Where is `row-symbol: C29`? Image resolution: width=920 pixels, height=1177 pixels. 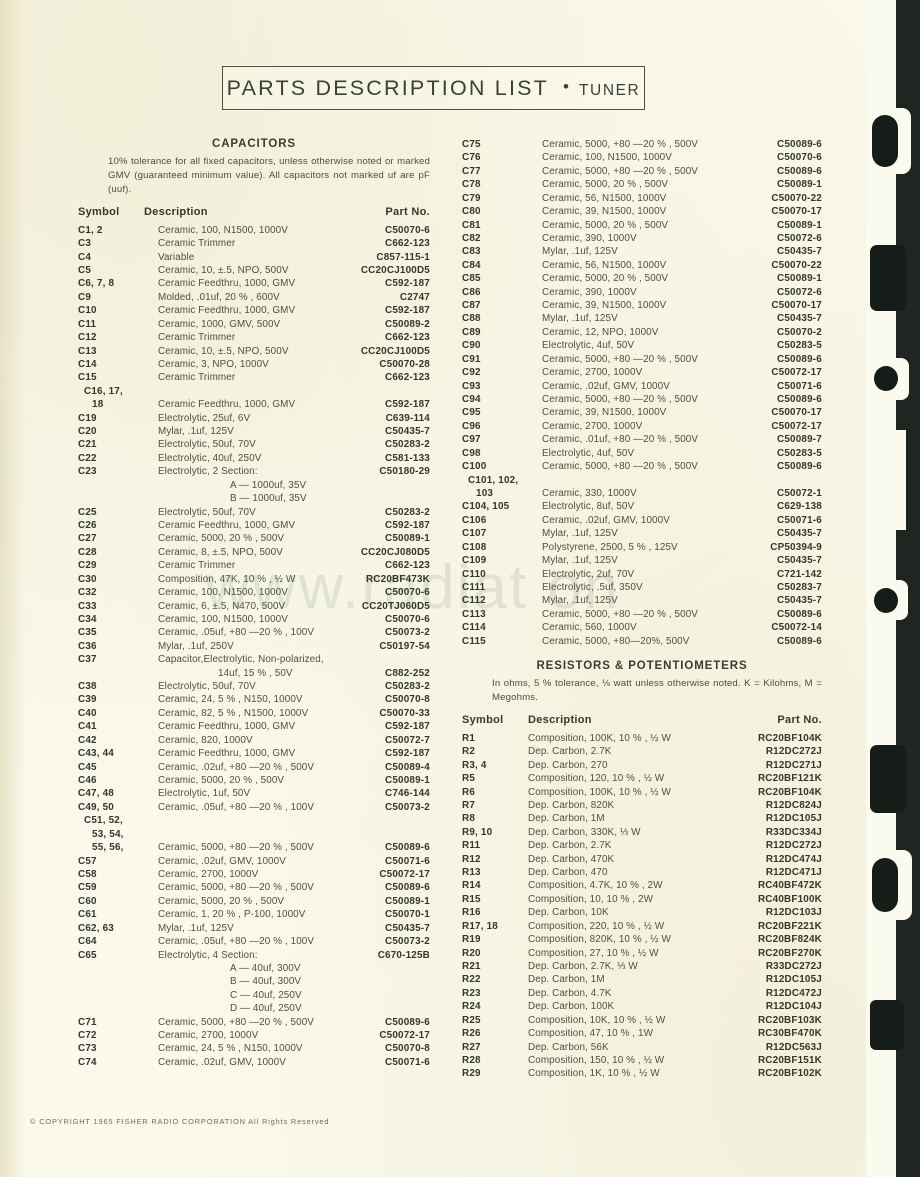
row-symbol: C29 is located at coordinates (87, 566).